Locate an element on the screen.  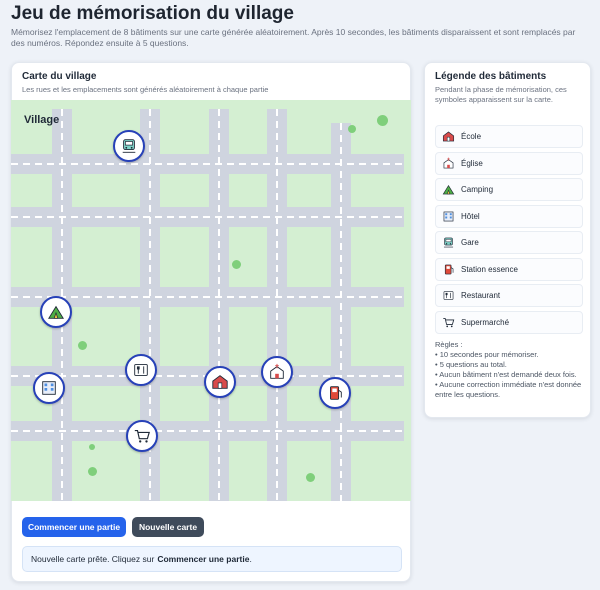
map-marker-camping is located at coordinates (56, 312).